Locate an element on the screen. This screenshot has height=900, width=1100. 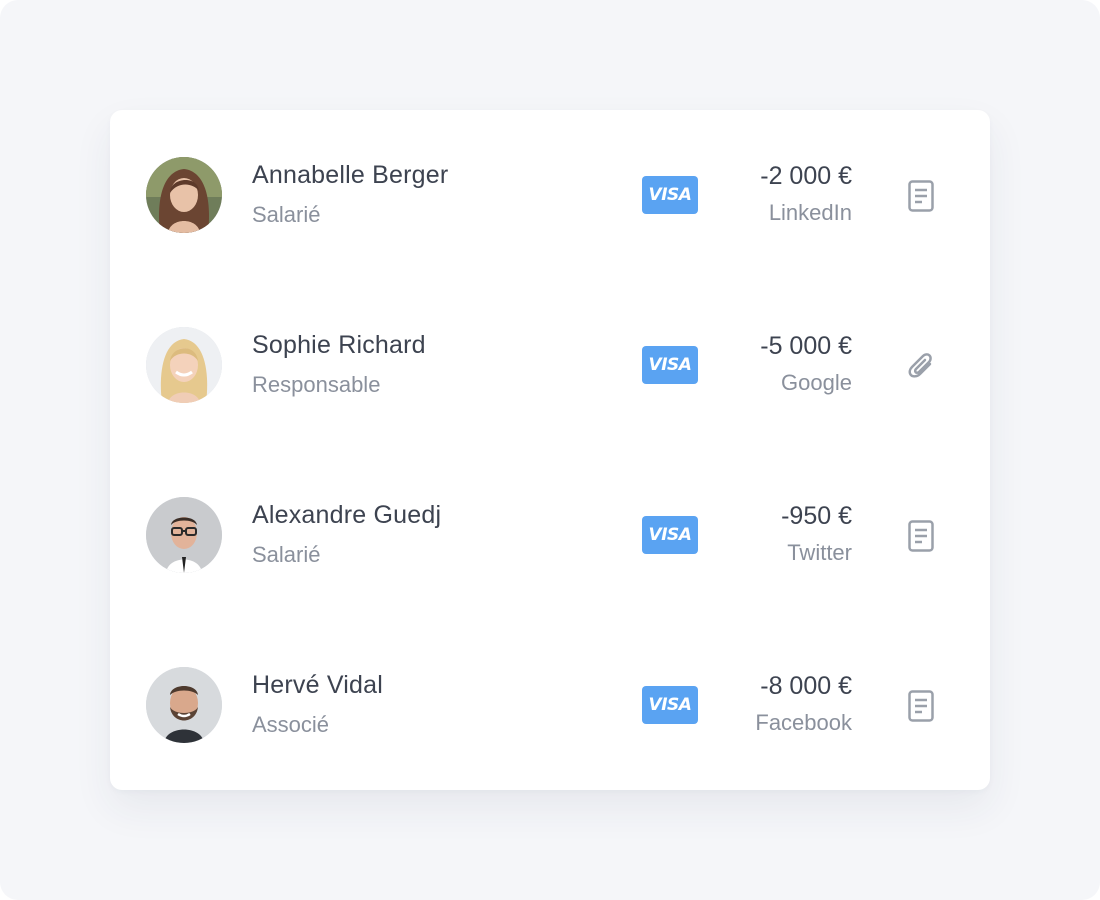
transaction-amount: -5 000 € is located at coordinates (806, 346).